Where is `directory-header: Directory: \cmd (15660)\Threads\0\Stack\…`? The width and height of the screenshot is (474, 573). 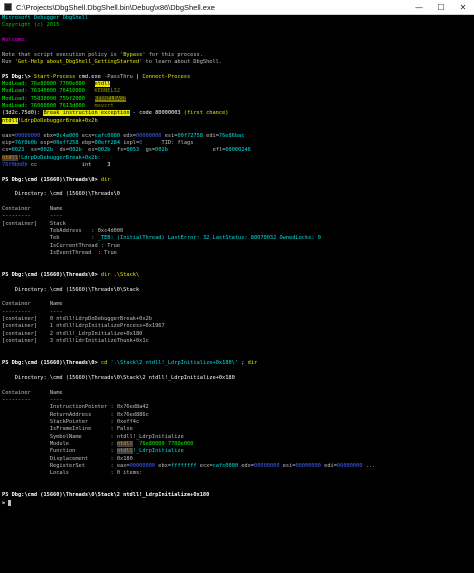 directory-header: Directory: \cmd (15660)\Threads\0\Stack\… is located at coordinates (118, 377).